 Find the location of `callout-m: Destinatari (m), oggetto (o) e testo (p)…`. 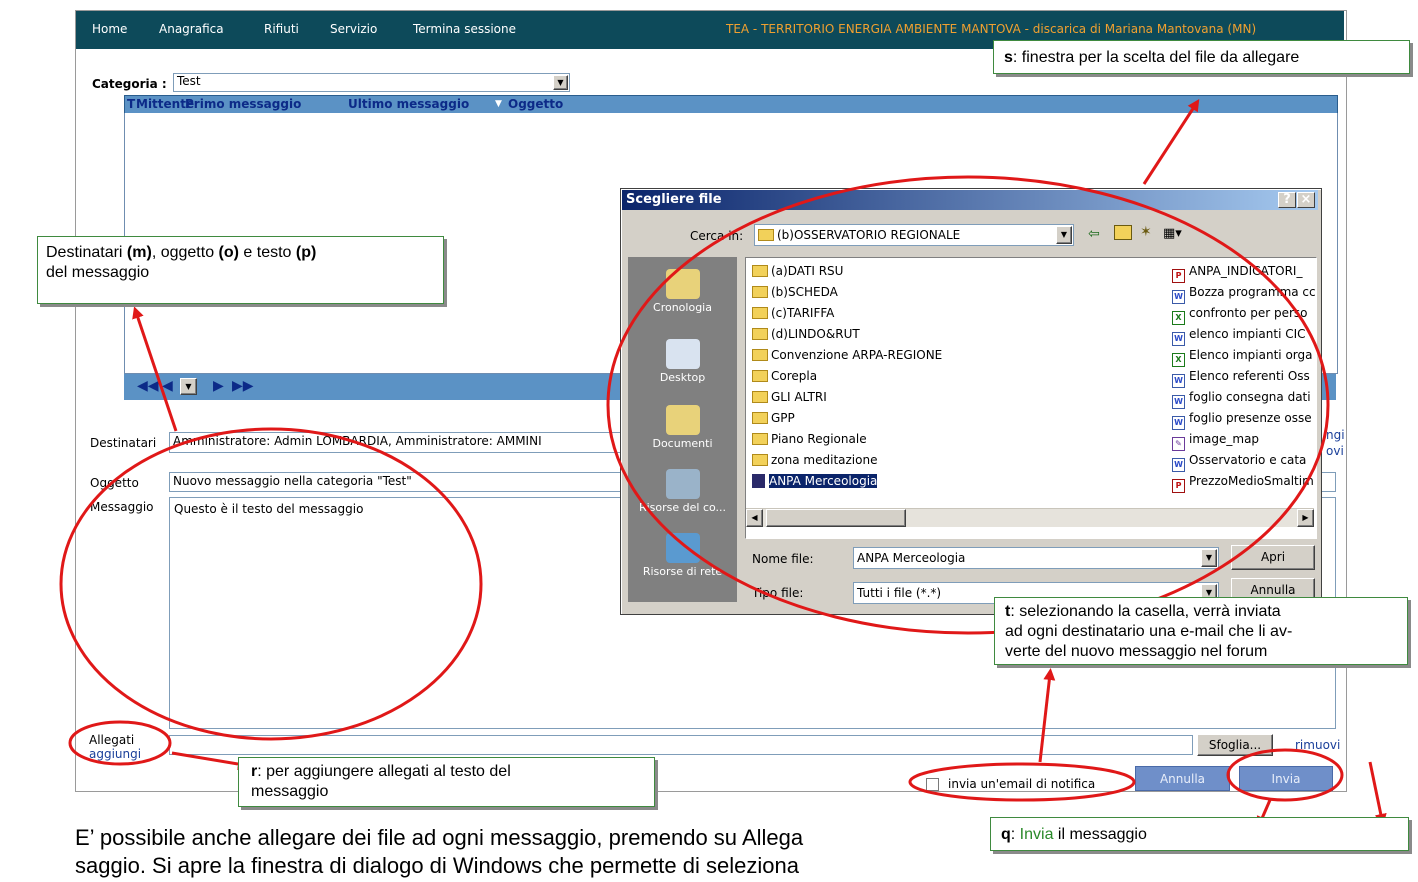

callout-m: Destinatari (m), oggetto (o) e testo (p)… is located at coordinates (240, 270).